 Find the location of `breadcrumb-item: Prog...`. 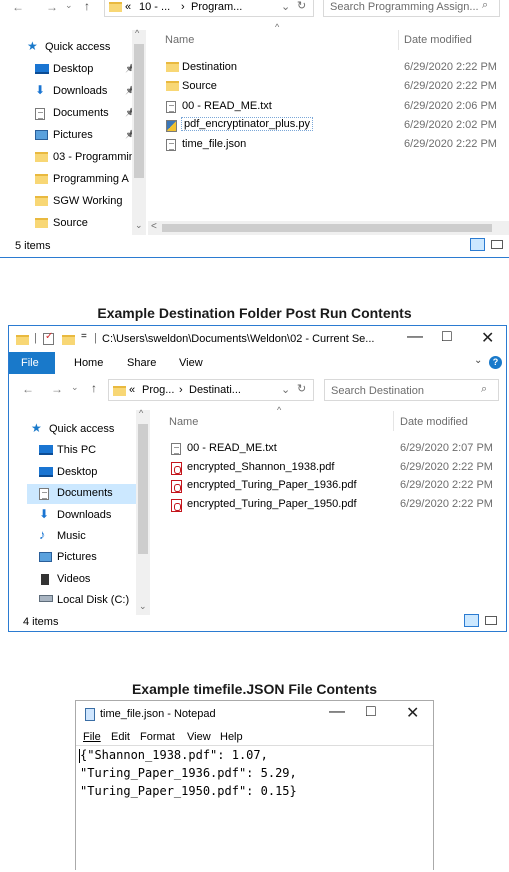

breadcrumb-item: Prog... is located at coordinates (158, 390).